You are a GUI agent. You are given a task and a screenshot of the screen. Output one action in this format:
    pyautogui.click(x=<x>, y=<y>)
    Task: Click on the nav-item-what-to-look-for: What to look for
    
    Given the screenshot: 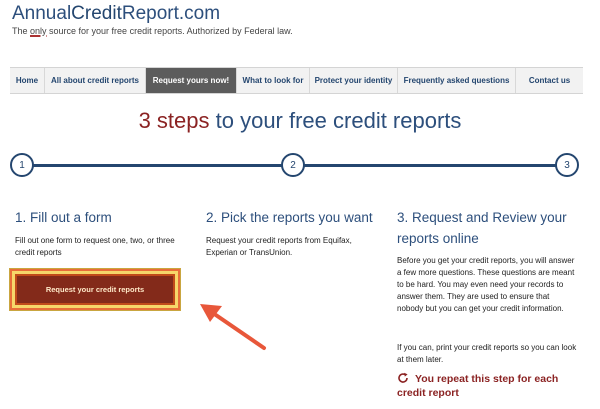 What is the action you would take?
    pyautogui.click(x=273, y=80)
    